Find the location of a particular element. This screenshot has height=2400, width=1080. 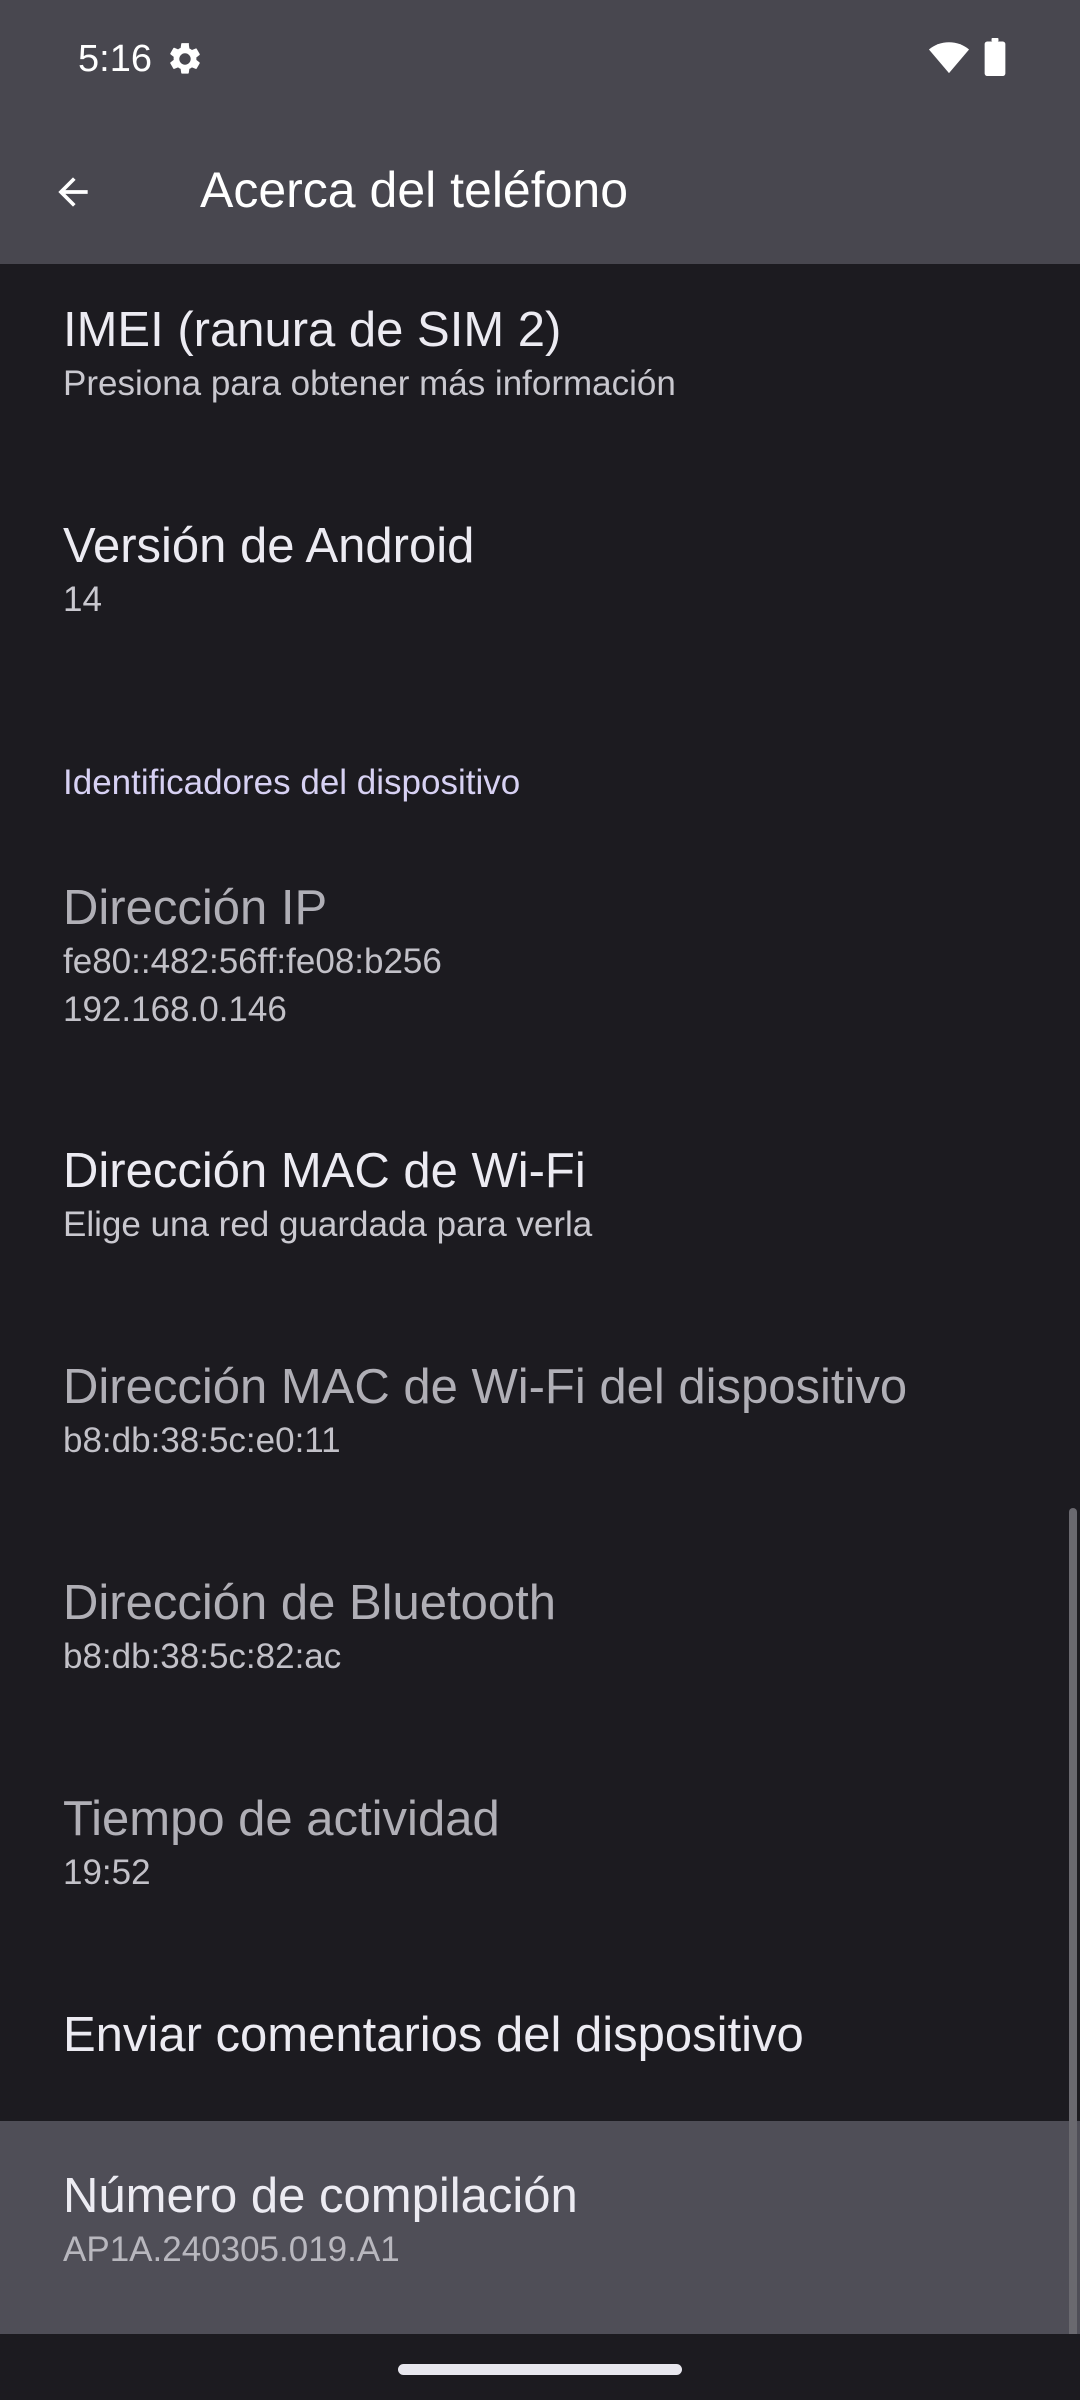

gear-icon is located at coordinates (185, 58).